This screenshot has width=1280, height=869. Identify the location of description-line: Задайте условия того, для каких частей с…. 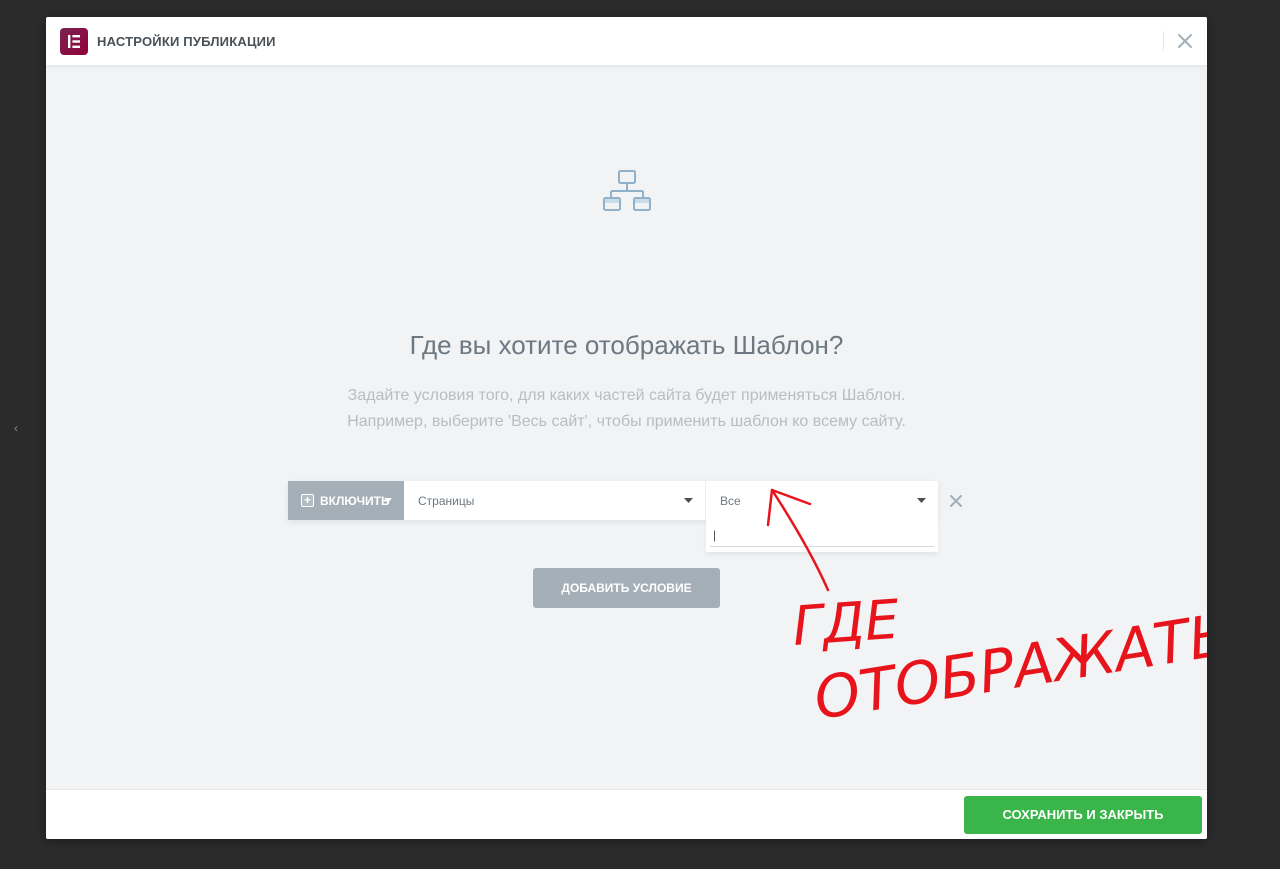
(626, 395).